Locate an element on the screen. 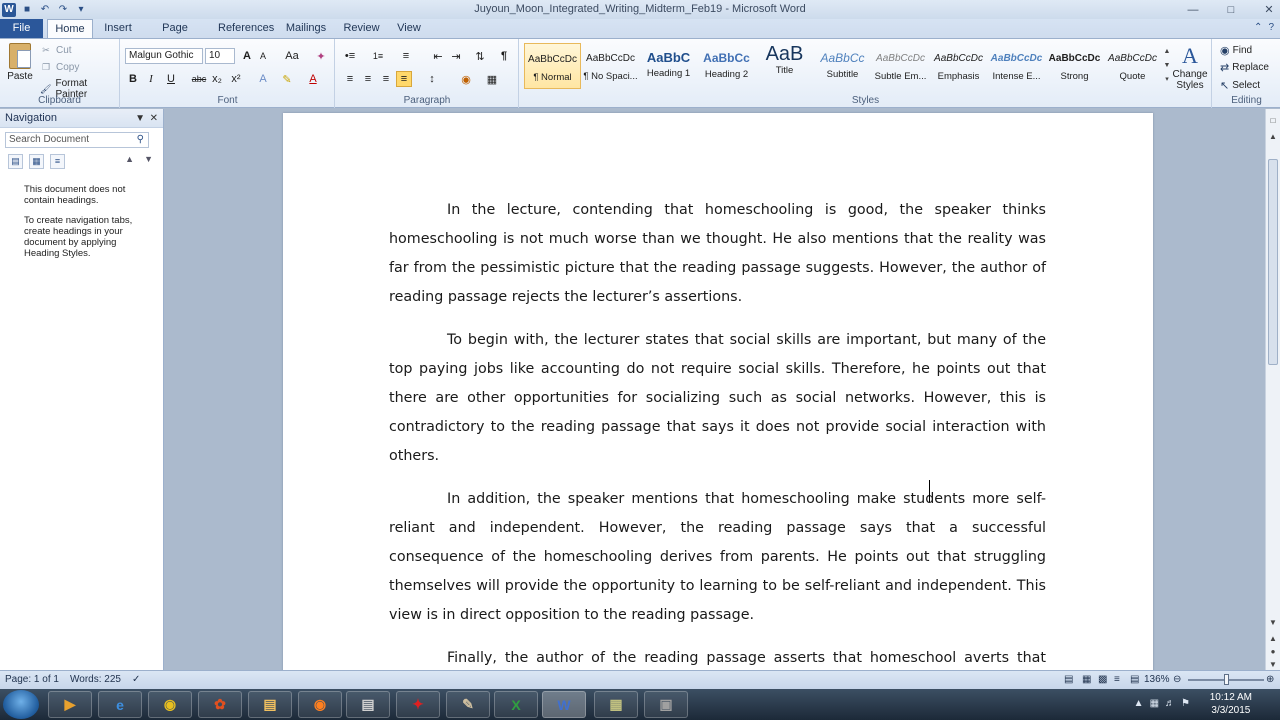 Image resolution: width=1280 pixels, height=720 pixels. network-icon: ▦ is located at coordinates (1154, 703).